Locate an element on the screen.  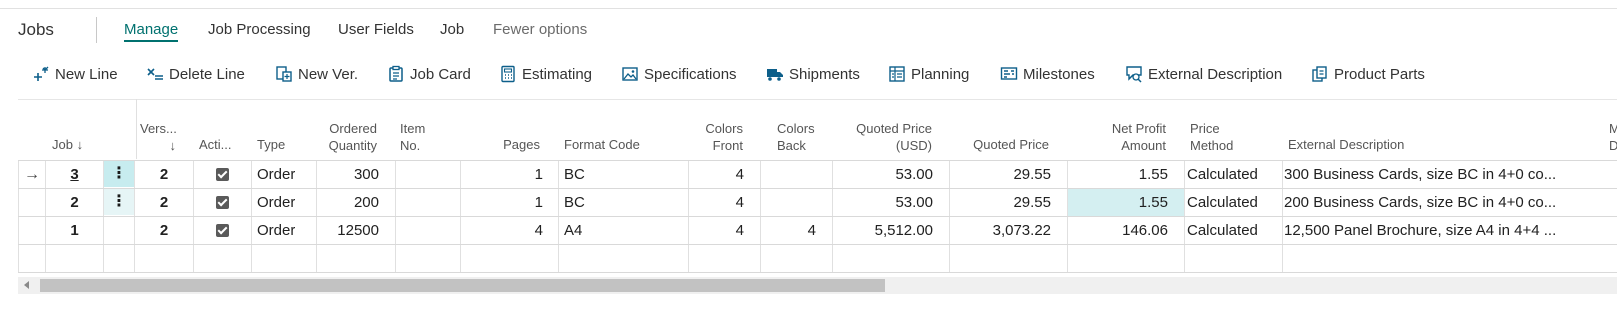
product-parts-button: Product Parts is located at coordinates (1368, 74).